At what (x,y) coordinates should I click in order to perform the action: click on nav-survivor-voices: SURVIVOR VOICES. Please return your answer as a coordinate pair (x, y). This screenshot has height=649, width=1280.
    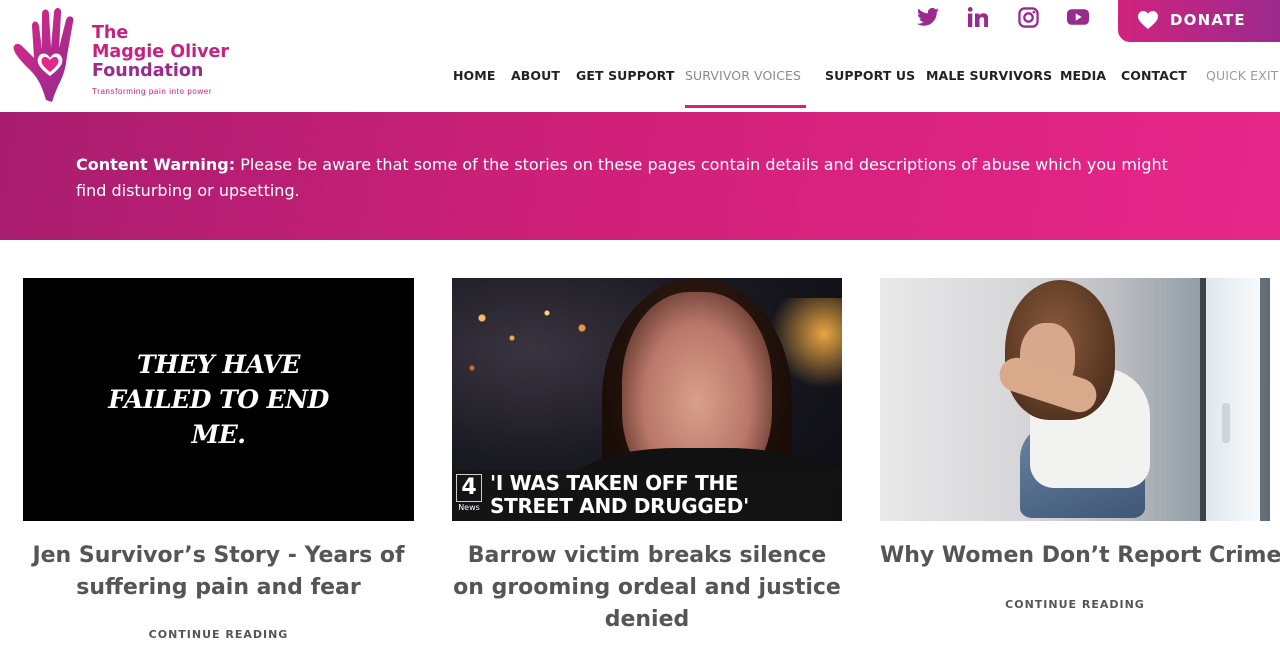
    Looking at the image, I should click on (743, 75).